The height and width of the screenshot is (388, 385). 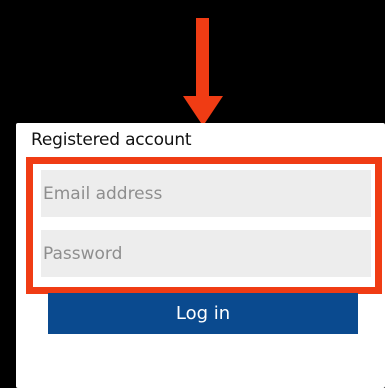 I want to click on login-button: Log in, so click(x=203, y=313).